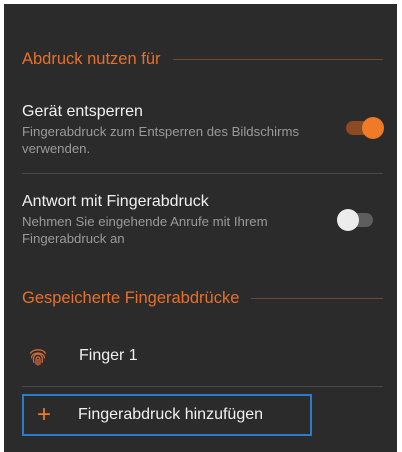 The height and width of the screenshot is (452, 402). Describe the element at coordinates (131, 298) in the screenshot. I see `section-title-saved: Gespeicherte Fingerabdrücke` at that location.